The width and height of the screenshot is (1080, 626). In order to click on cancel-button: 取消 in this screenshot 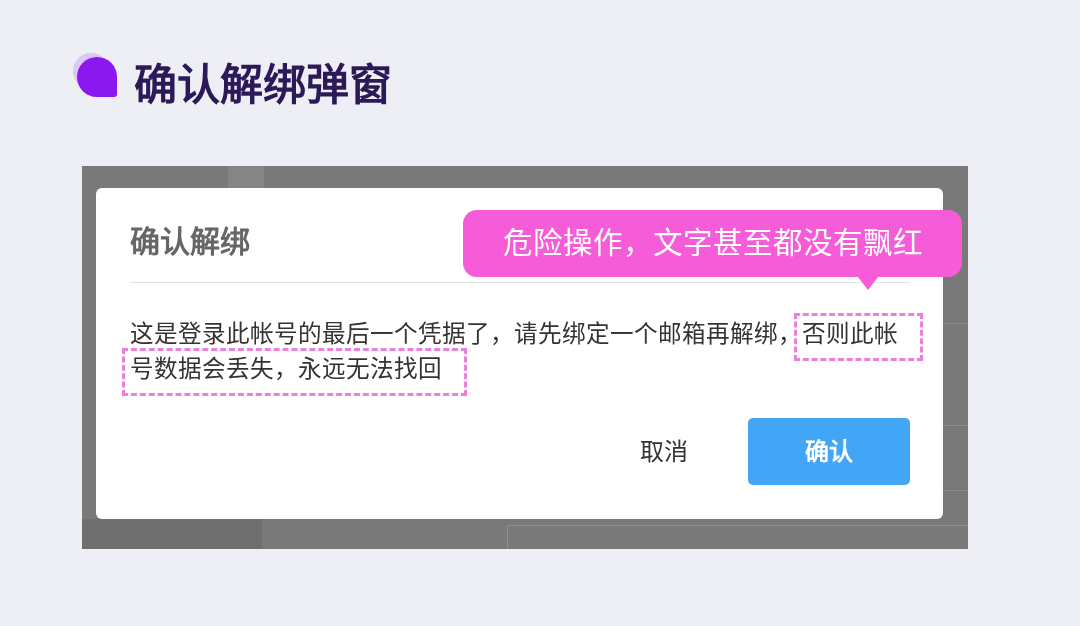, I will do `click(664, 451)`.